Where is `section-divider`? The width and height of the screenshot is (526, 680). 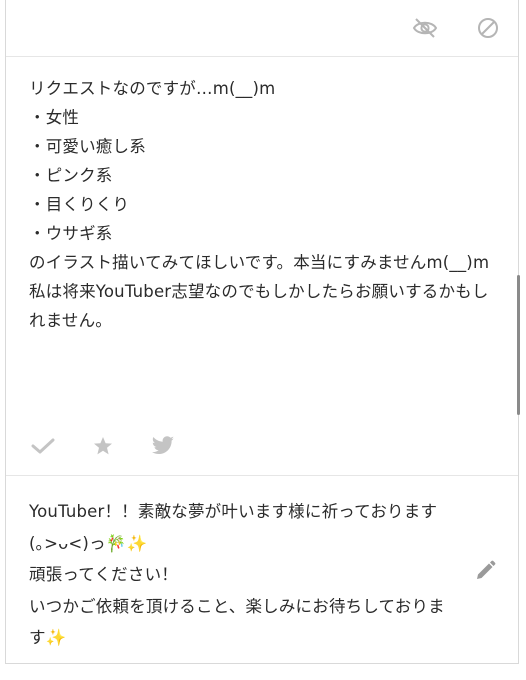 section-divider is located at coordinates (262, 475).